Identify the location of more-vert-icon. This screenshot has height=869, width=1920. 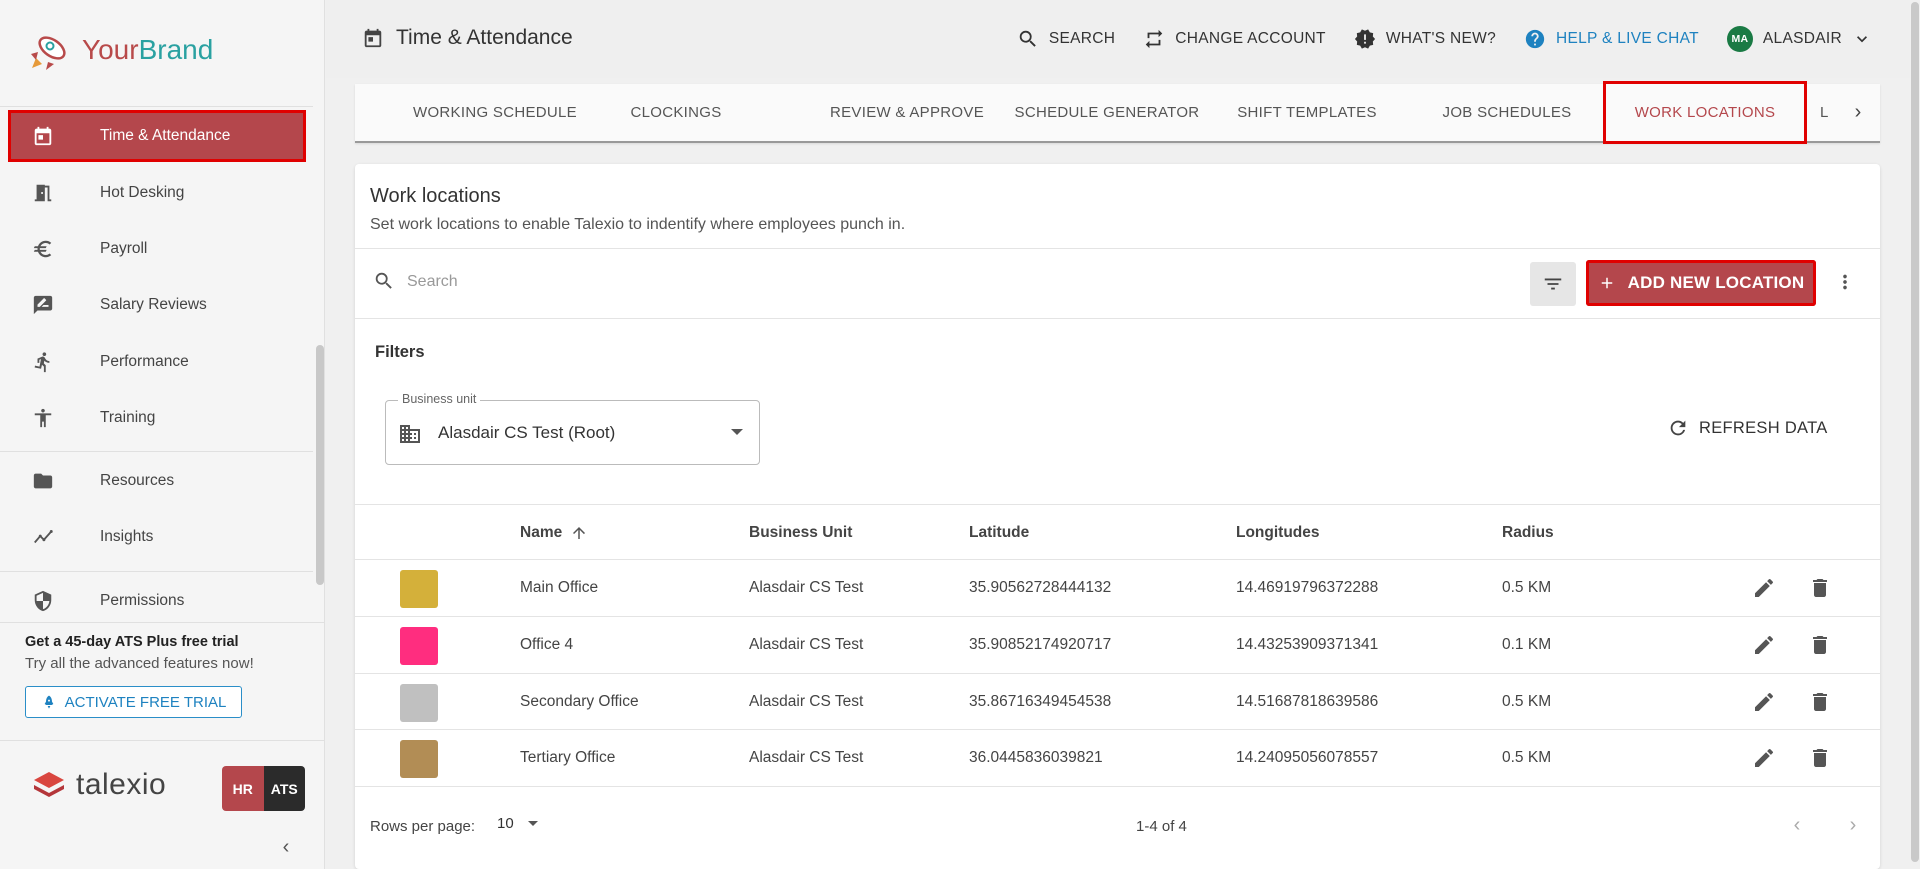
(1845, 282).